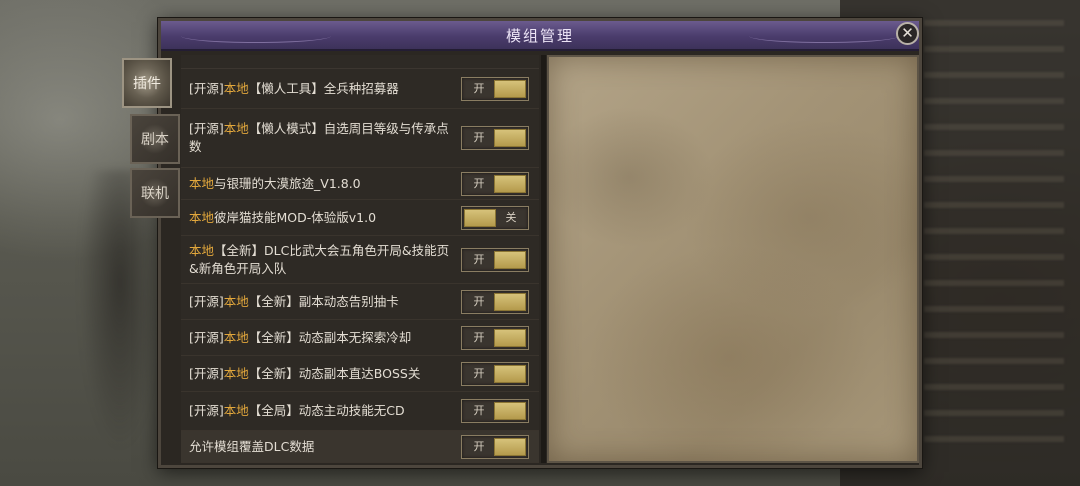 The height and width of the screenshot is (486, 1080). I want to click on tab-plugins: 插件, so click(147, 83).